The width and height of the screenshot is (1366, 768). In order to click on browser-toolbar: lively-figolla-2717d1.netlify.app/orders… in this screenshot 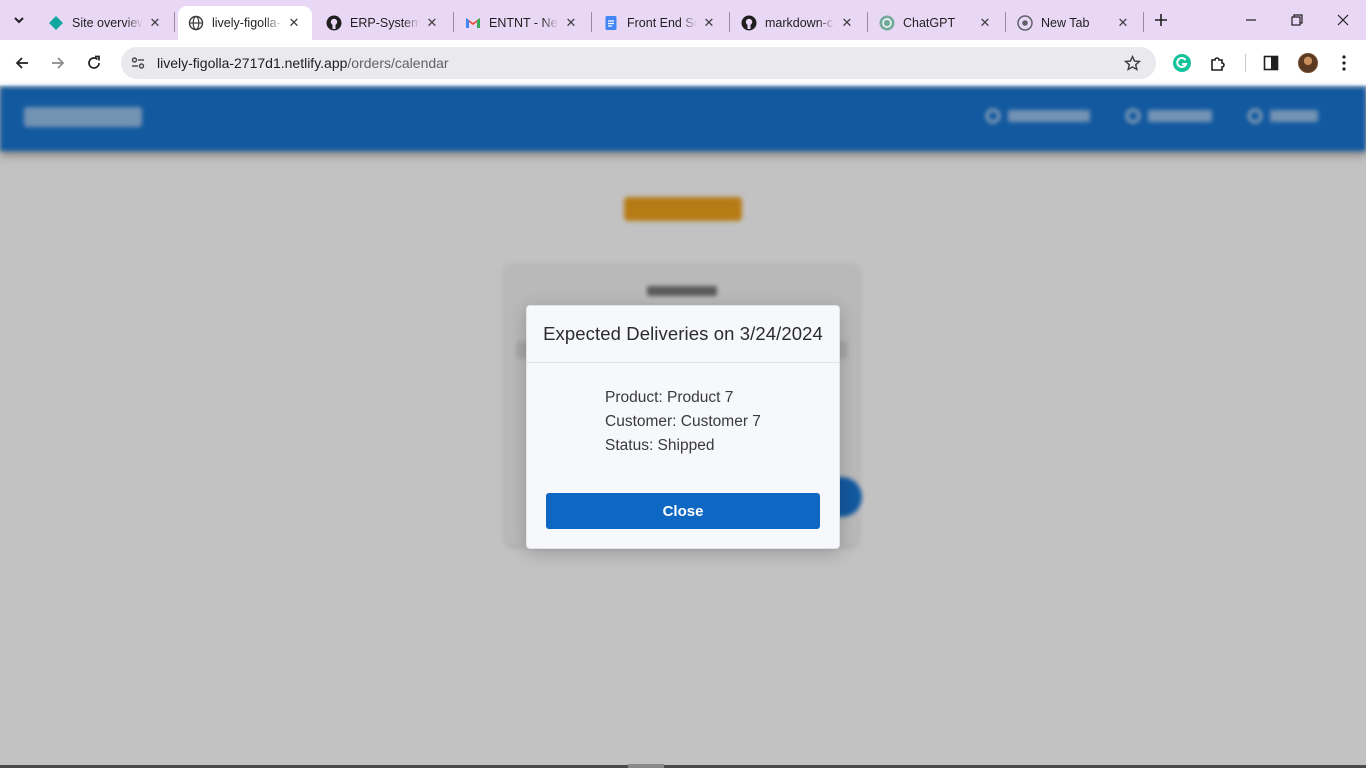, I will do `click(683, 63)`.